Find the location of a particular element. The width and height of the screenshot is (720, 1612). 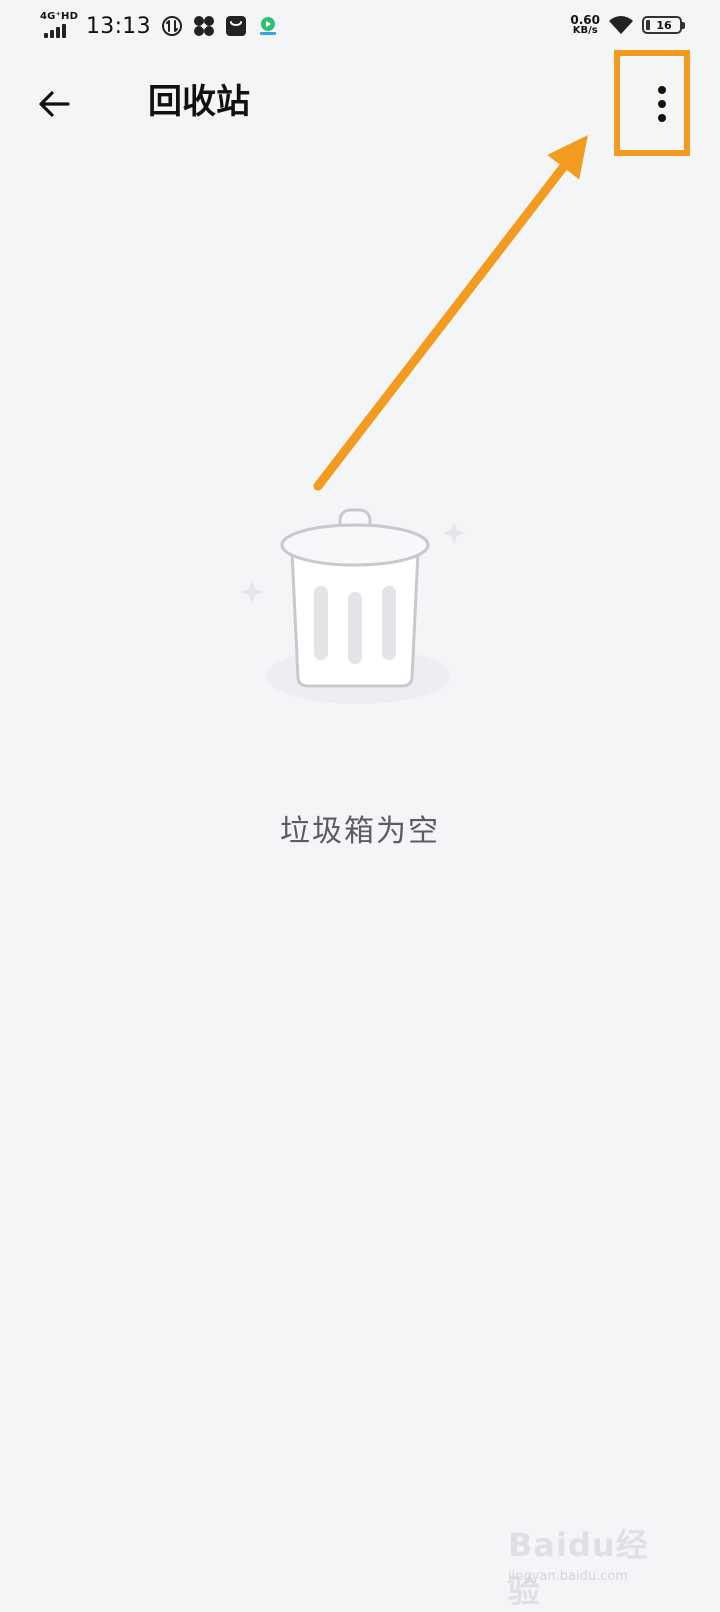

battery-level: 16 is located at coordinates (664, 25).